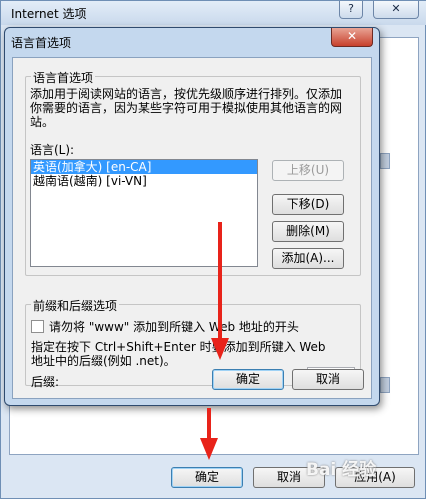  What do you see at coordinates (207, 477) in the screenshot?
I see `internet-options-ok-button: 确定` at bounding box center [207, 477].